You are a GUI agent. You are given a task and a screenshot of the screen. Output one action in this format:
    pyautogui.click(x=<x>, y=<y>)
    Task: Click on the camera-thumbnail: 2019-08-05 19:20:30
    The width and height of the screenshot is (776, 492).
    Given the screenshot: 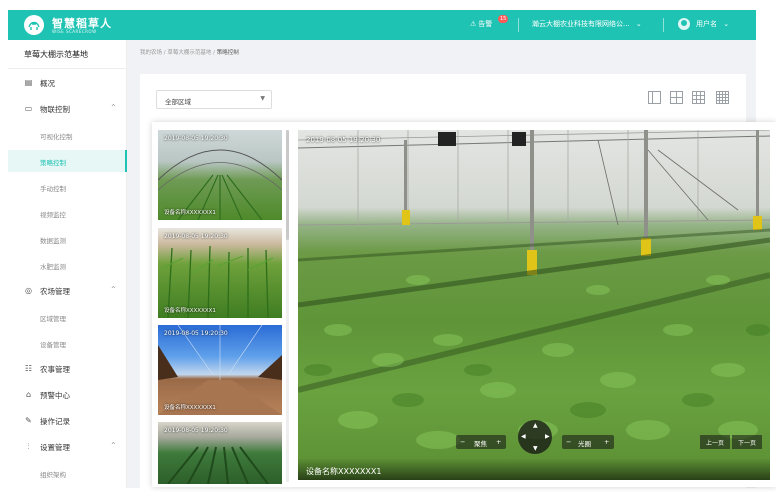 What is the action you would take?
    pyautogui.click(x=220, y=453)
    